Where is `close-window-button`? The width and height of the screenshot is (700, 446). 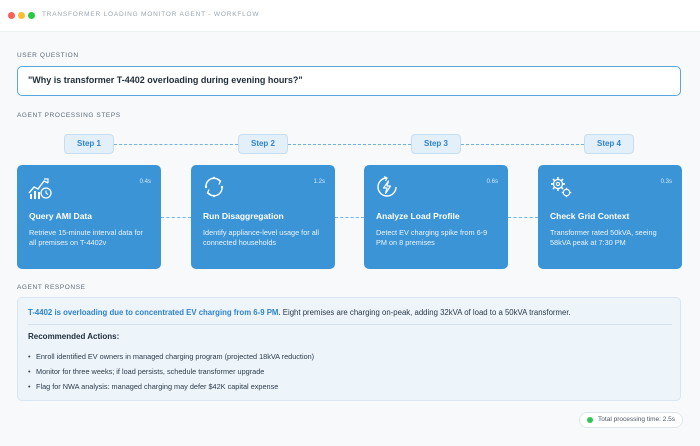
close-window-button is located at coordinates (11, 15).